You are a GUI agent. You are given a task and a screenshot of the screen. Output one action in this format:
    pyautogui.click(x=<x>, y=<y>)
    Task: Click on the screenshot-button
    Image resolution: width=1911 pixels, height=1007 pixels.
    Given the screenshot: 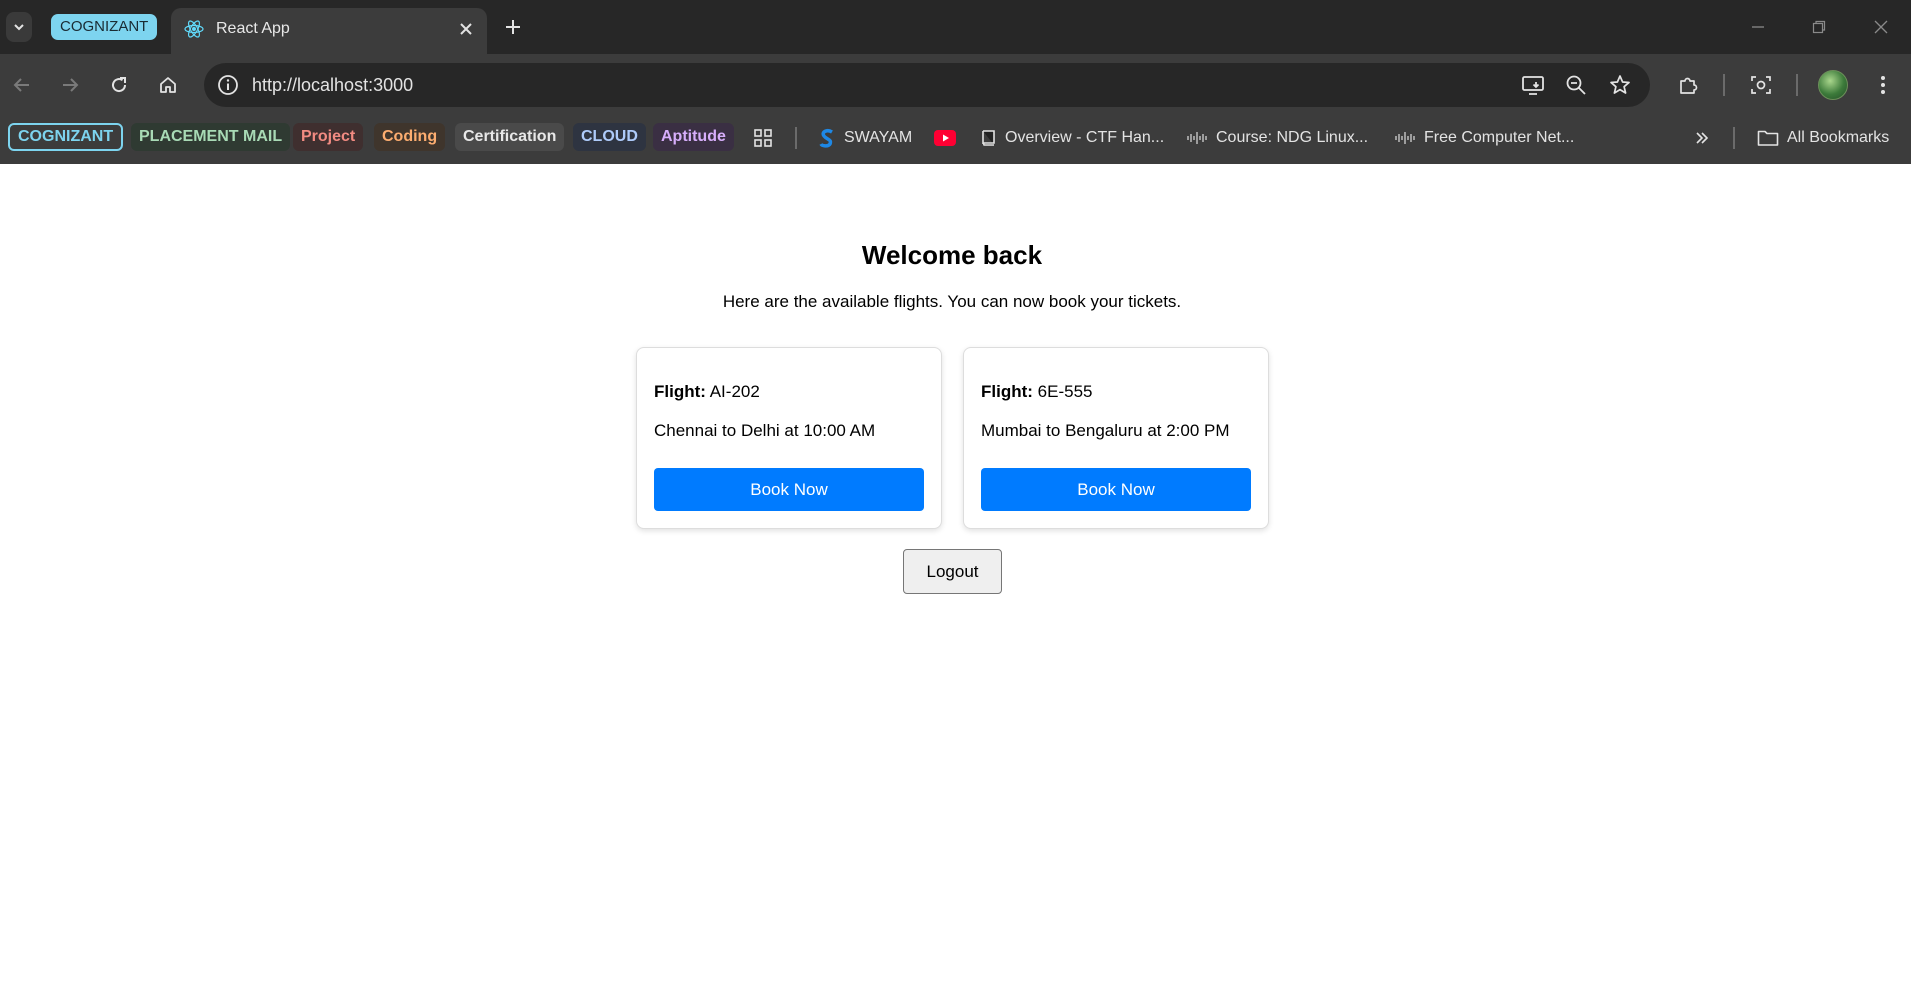 What is the action you would take?
    pyautogui.click(x=1761, y=85)
    